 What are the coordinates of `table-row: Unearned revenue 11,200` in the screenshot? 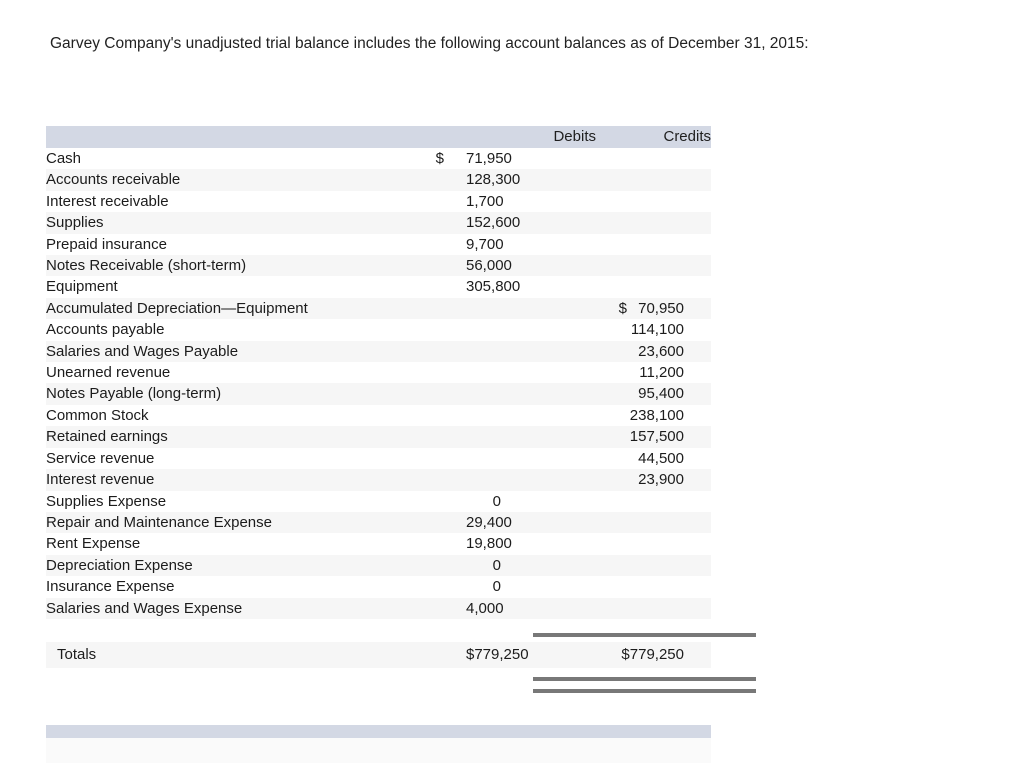 It's located at (378, 373).